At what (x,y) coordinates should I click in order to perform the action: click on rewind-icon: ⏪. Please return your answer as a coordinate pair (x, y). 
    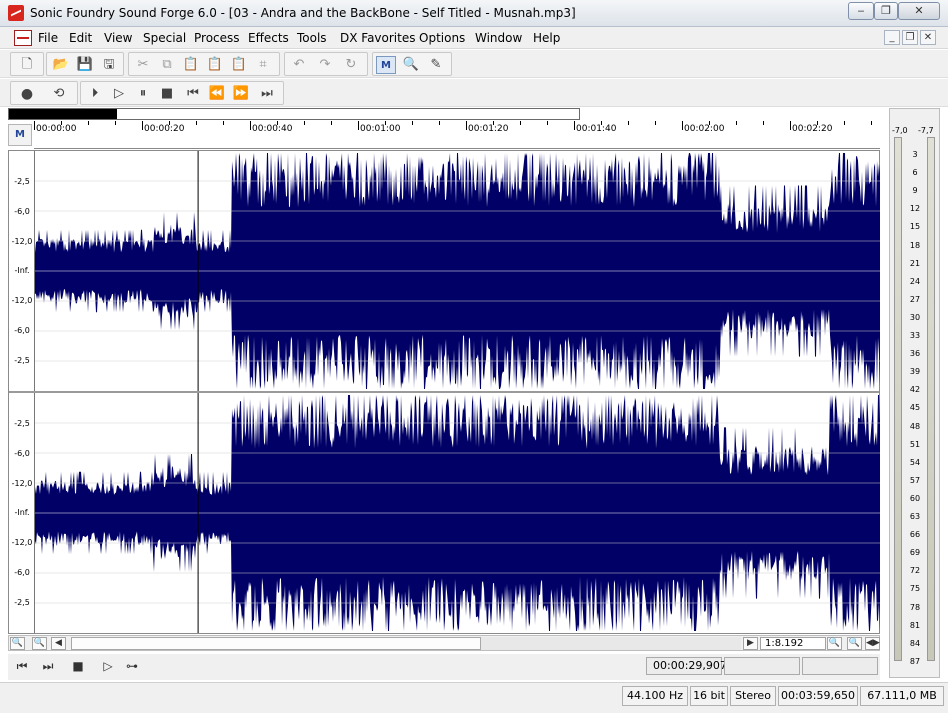
    Looking at the image, I should click on (217, 94).